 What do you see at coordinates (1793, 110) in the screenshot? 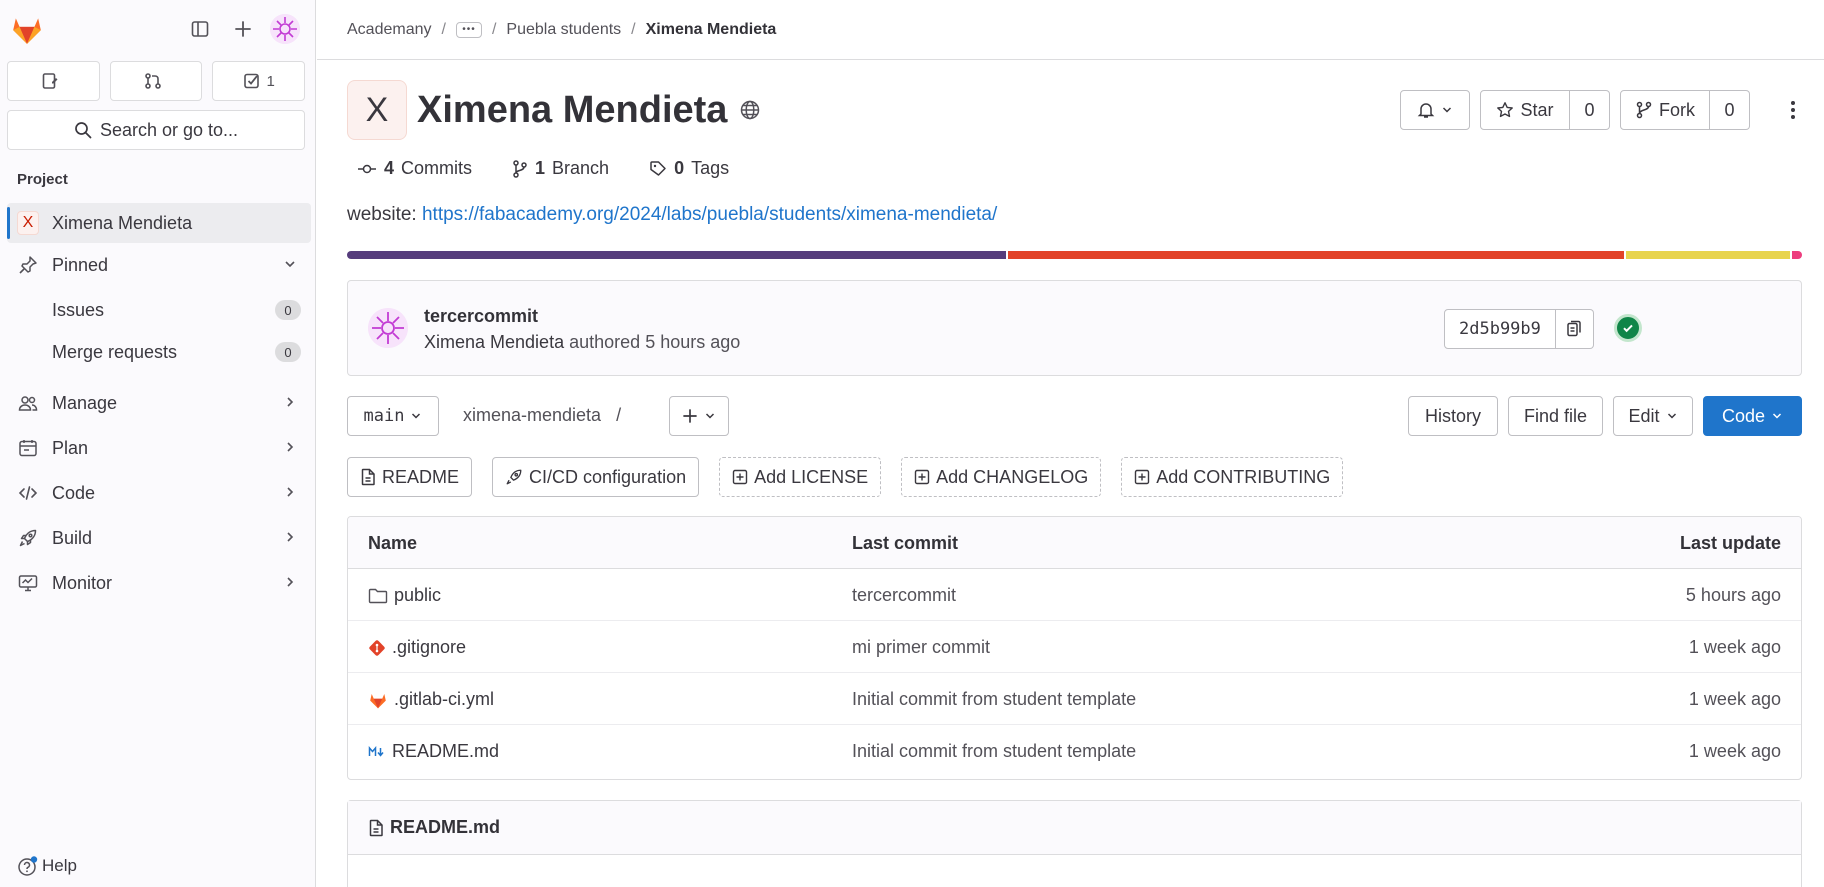
I see `more-actions-button` at bounding box center [1793, 110].